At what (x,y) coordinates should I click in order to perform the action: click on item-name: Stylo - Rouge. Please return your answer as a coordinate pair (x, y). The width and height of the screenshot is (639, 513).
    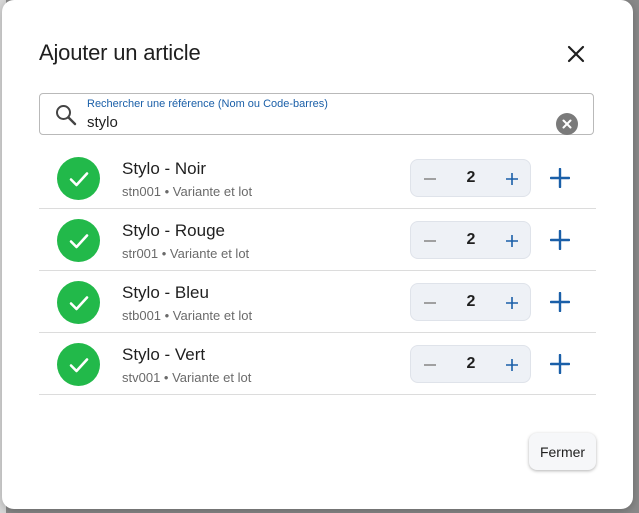
    Looking at the image, I should click on (173, 230).